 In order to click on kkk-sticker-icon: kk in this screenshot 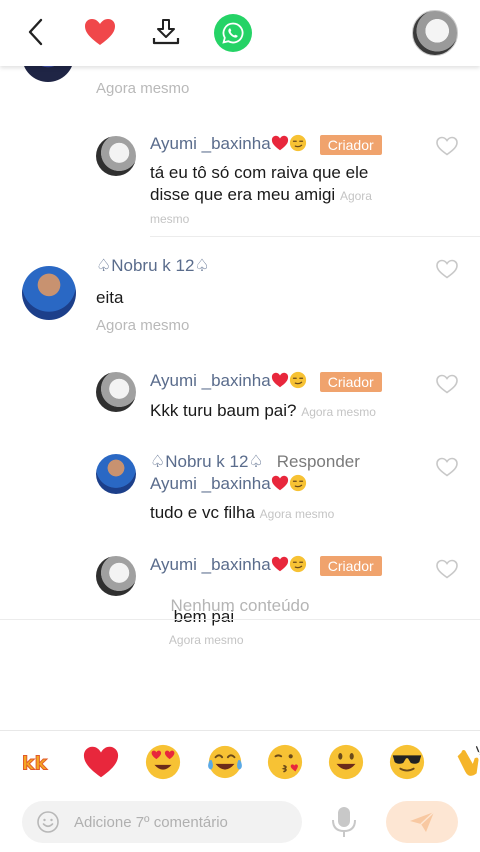, I will do `click(39, 762)`.